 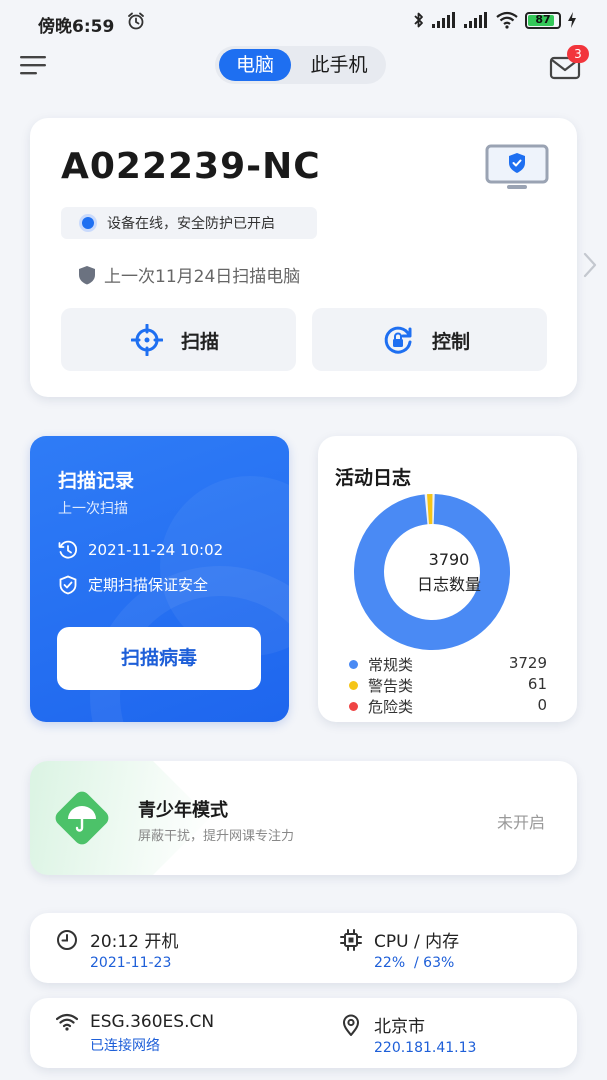 What do you see at coordinates (527, 663) in the screenshot?
I see `legend-value: 3729` at bounding box center [527, 663].